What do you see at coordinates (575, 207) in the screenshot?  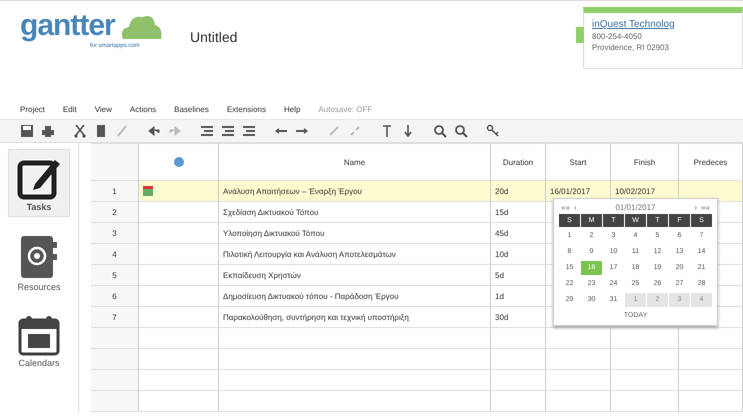 I see `prev-month-button: ‹` at bounding box center [575, 207].